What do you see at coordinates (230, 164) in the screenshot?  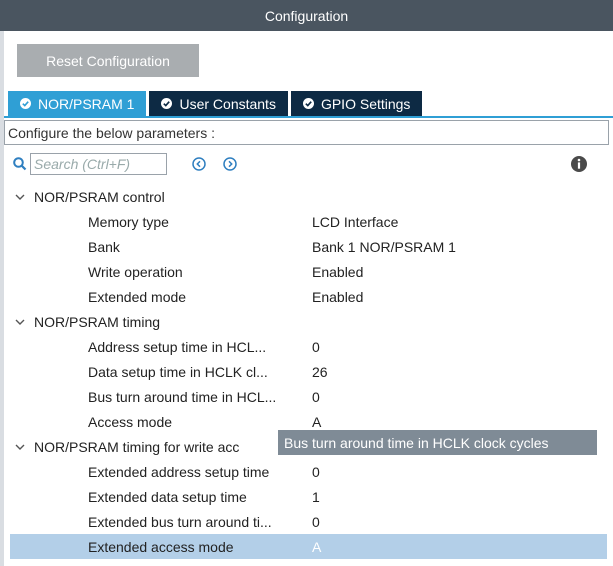 I see `chevron-right-circle-icon` at bounding box center [230, 164].